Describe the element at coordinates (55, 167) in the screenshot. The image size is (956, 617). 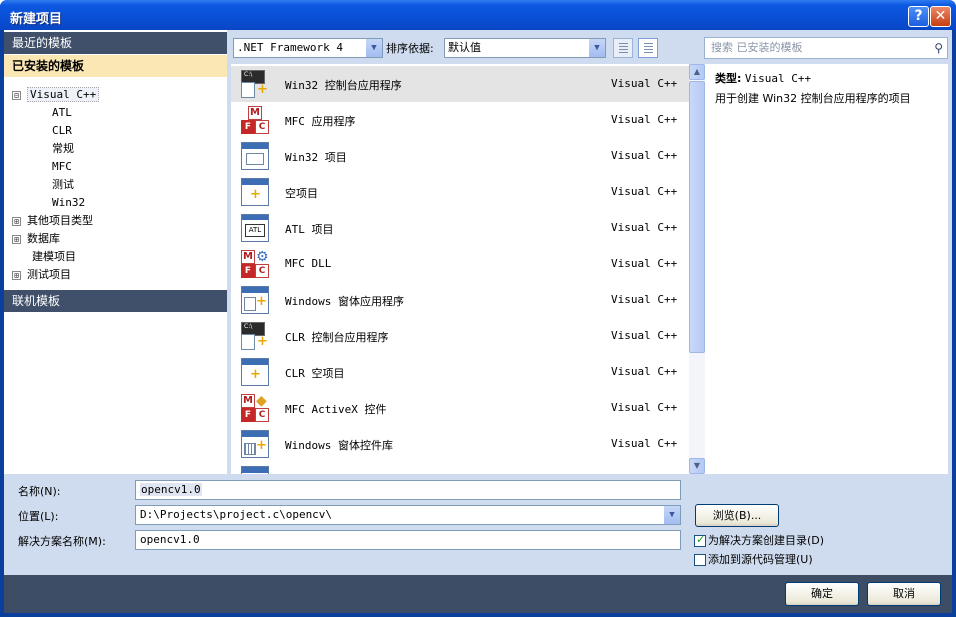
I see `tree-item-mfc: MFC` at that location.